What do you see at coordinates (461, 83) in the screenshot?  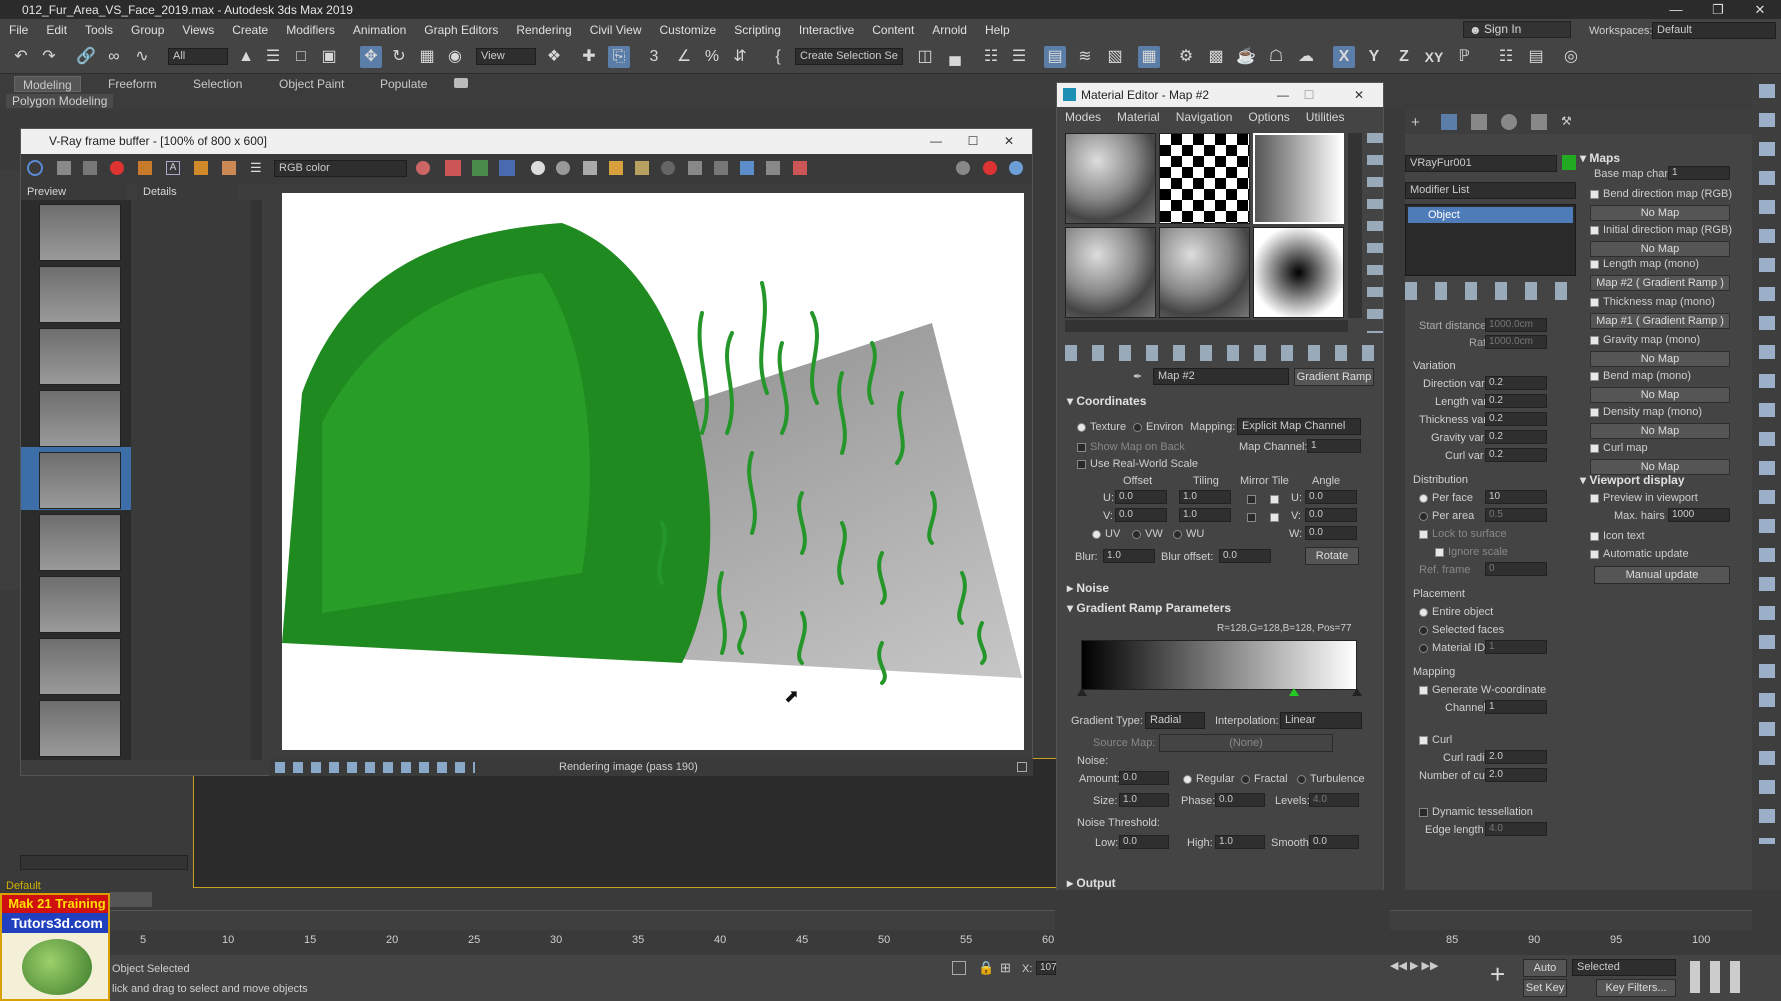 I see `ribbon-options-icon` at bounding box center [461, 83].